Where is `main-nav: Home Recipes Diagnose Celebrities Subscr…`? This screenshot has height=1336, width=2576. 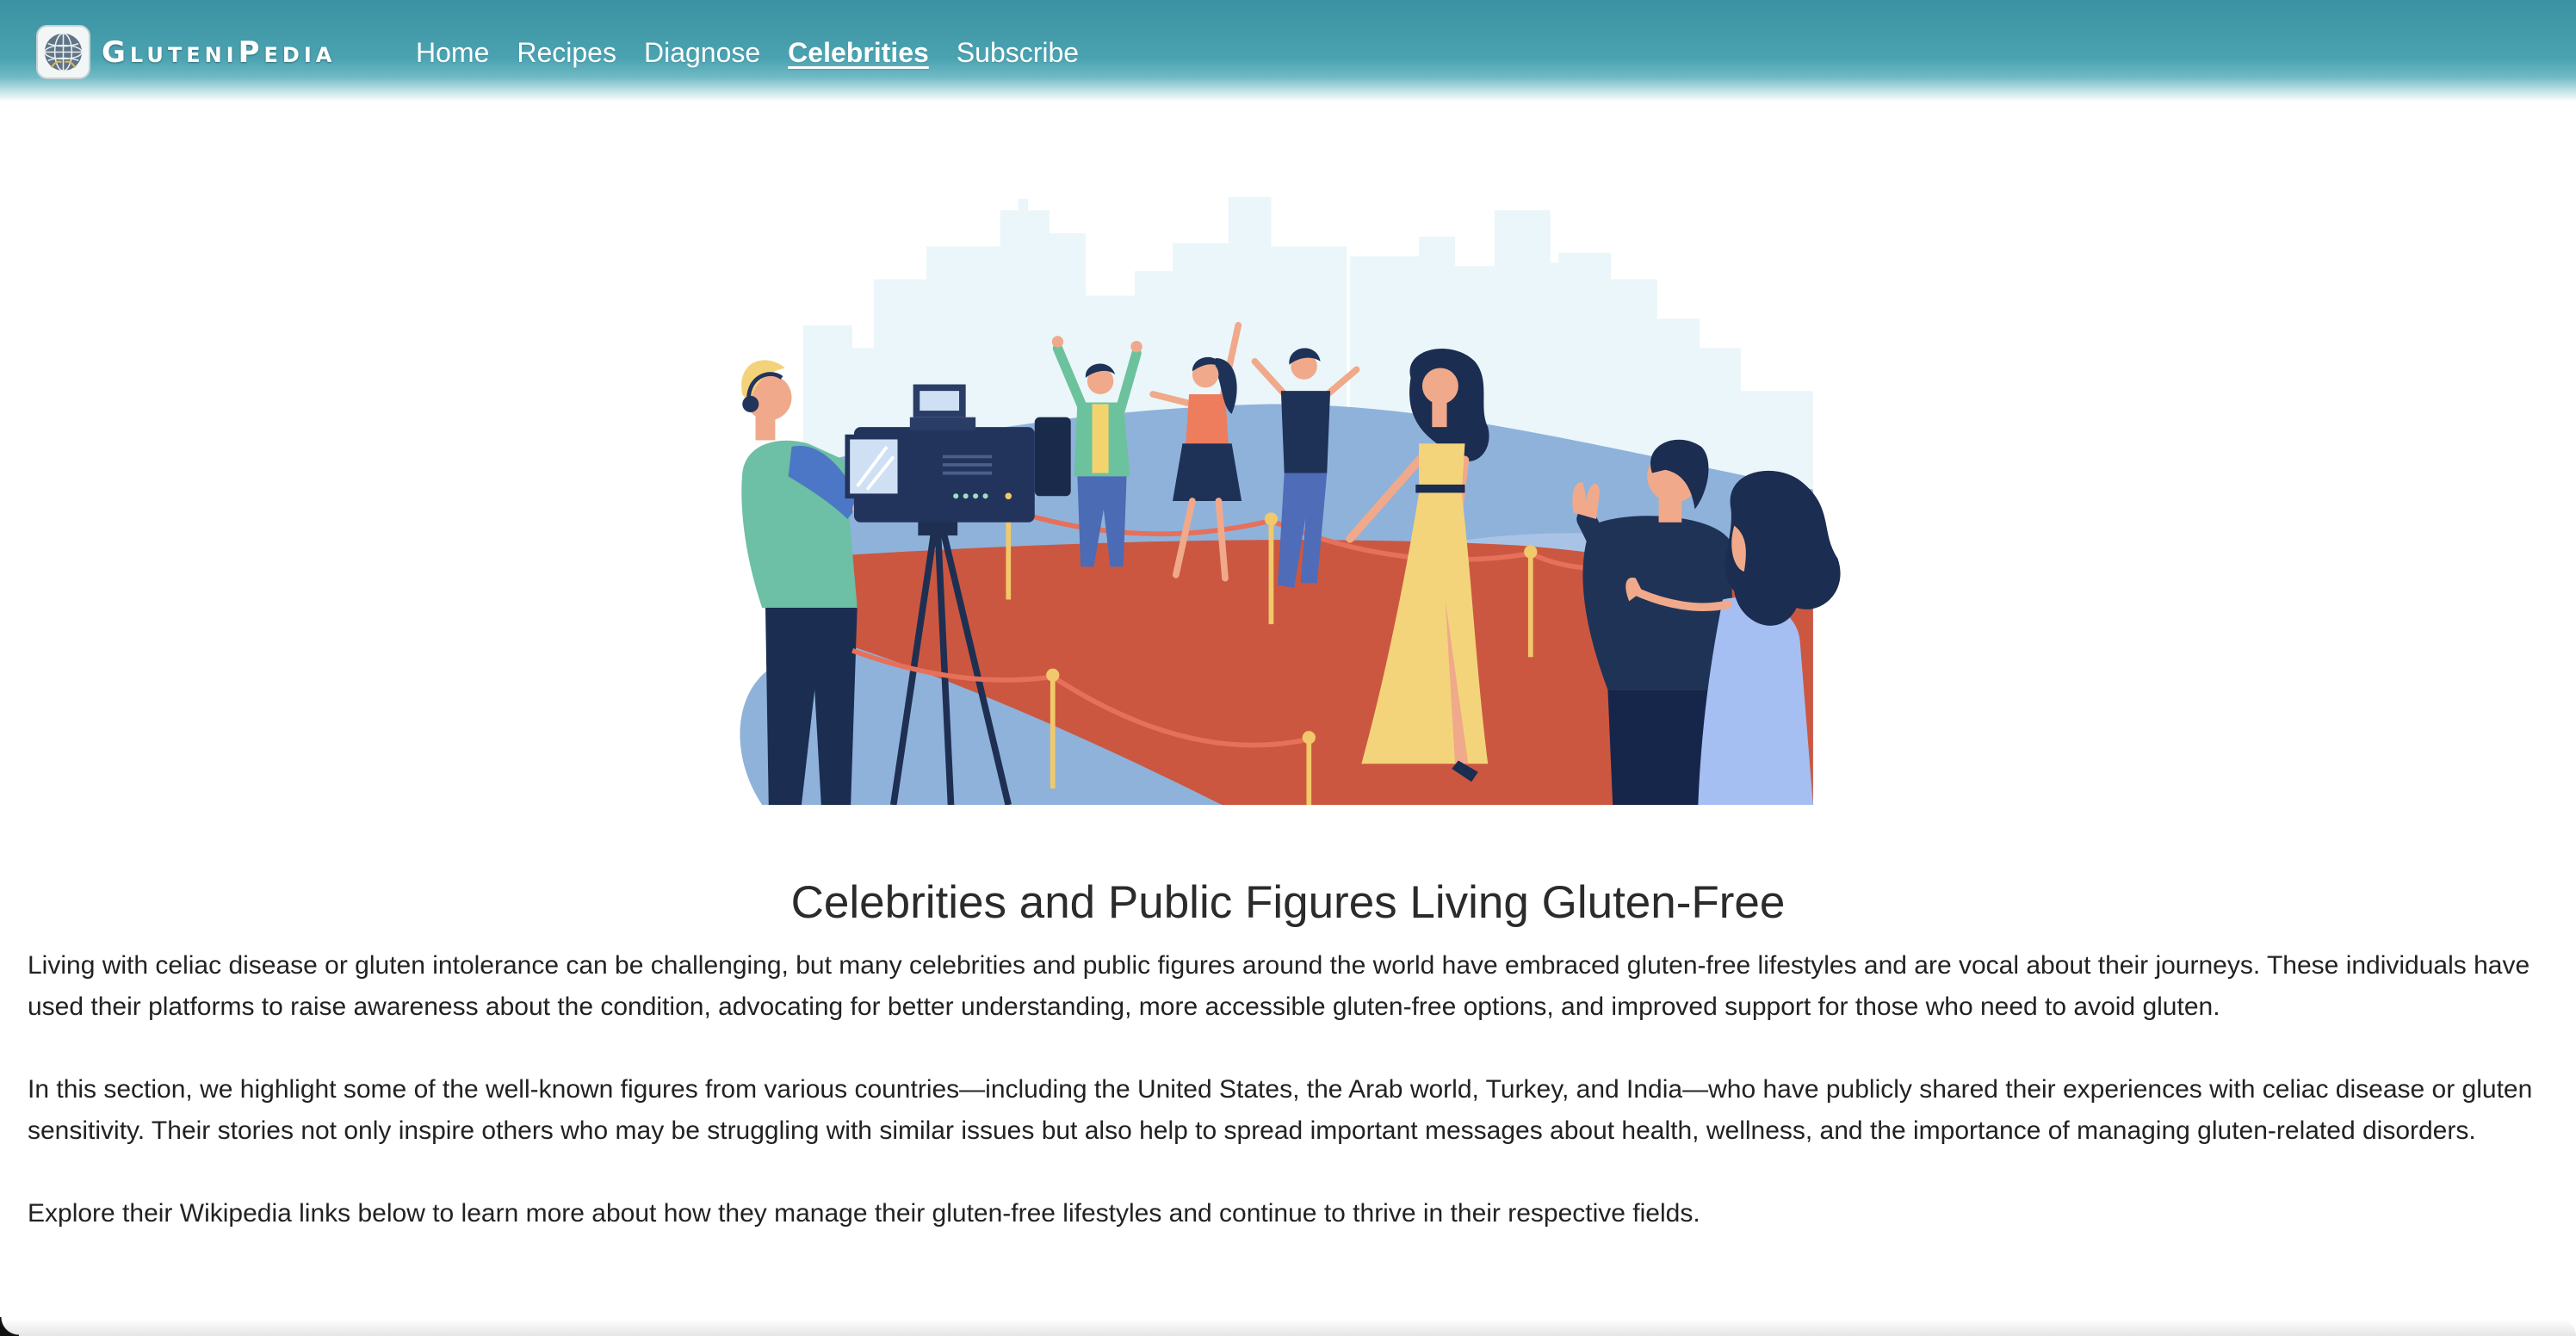
main-nav: Home Recipes Diagnose Celebrities Subscr… is located at coordinates (747, 52).